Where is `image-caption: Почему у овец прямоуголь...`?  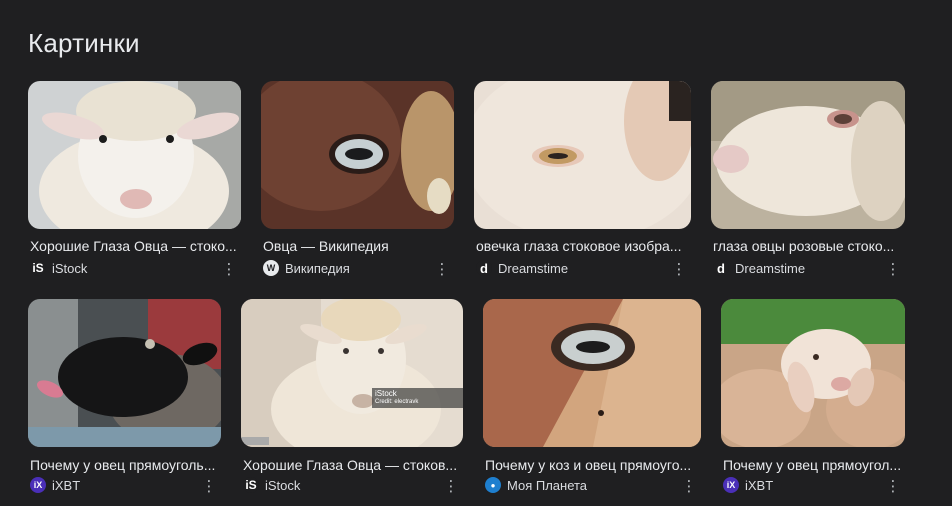 image-caption: Почему у овец прямоуголь... is located at coordinates (124, 465).